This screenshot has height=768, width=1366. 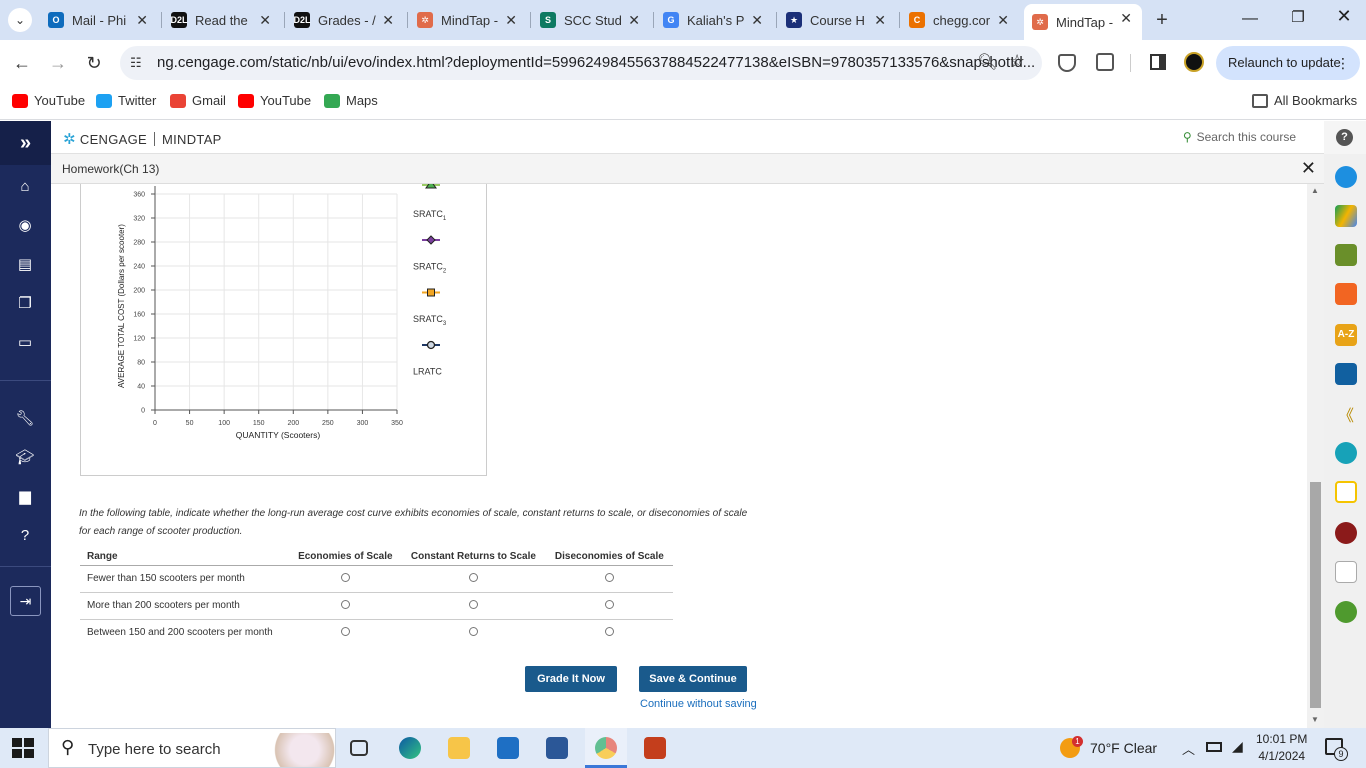 I want to click on pencil-icon, so click(x=1346, y=255).